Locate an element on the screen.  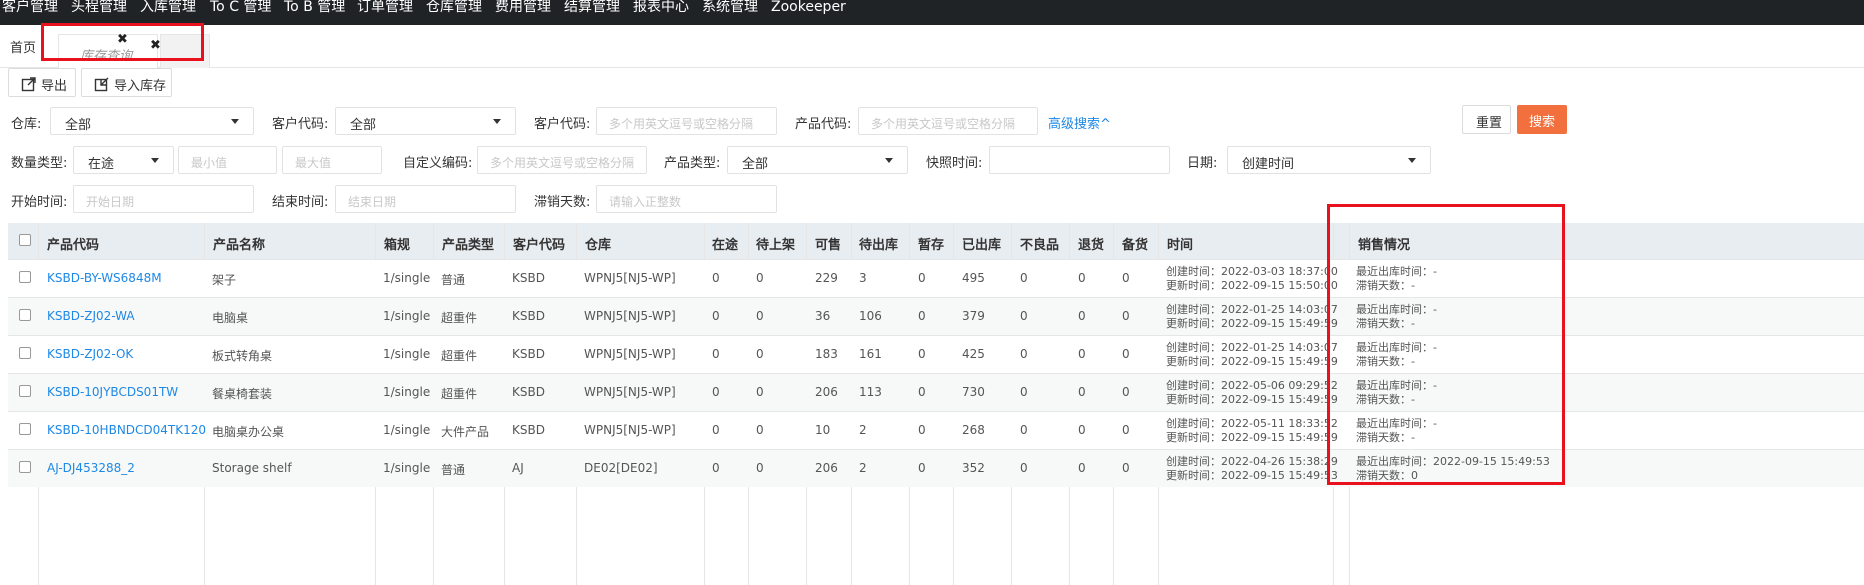
min-value-input: 最小值 is located at coordinates (227, 160).